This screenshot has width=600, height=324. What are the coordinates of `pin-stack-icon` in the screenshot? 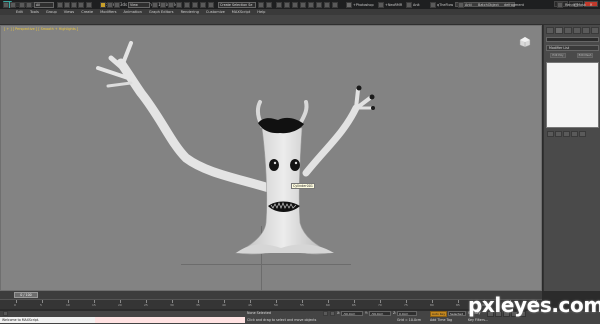 It's located at (550, 134).